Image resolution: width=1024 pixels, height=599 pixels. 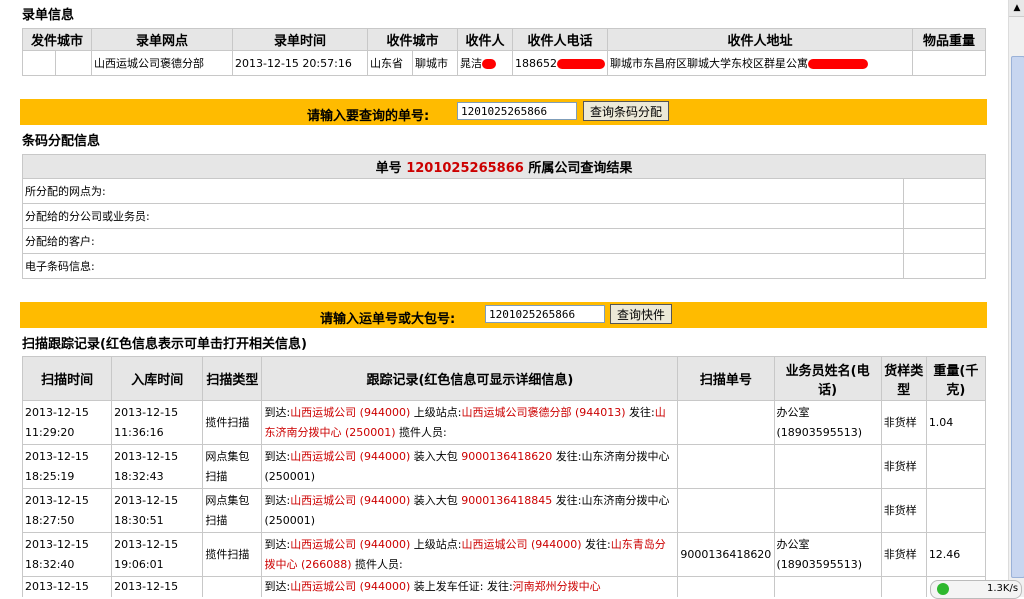 I want to click on col-header: 收件人电话, so click(x=560, y=39).